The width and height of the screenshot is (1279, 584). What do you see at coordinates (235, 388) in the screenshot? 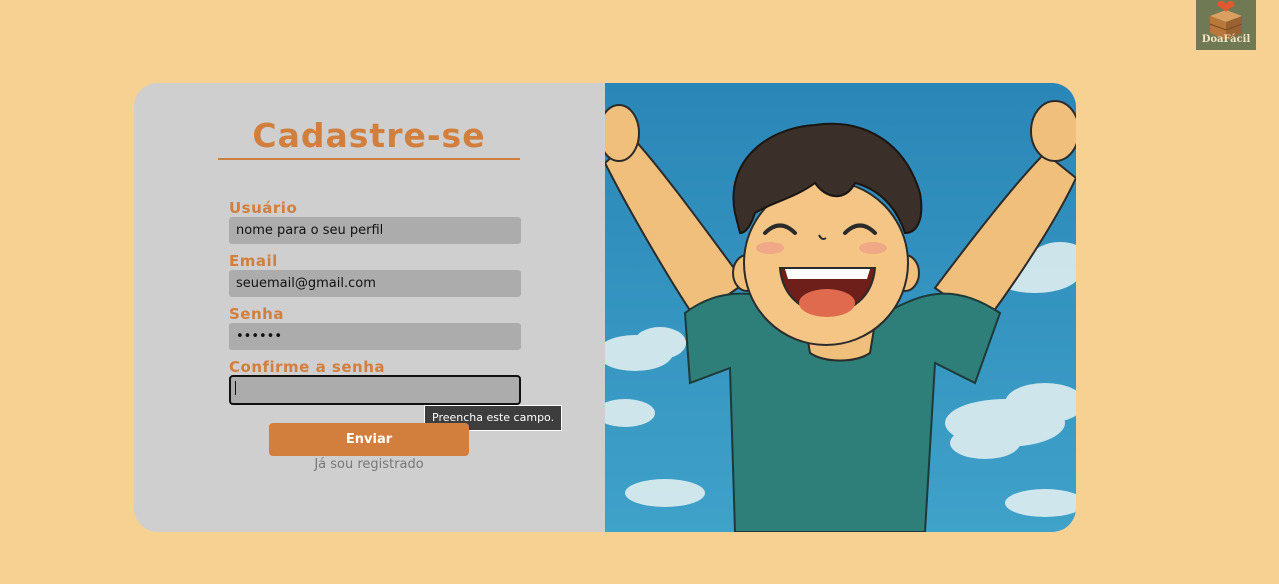
I see `text-cursor` at bounding box center [235, 388].